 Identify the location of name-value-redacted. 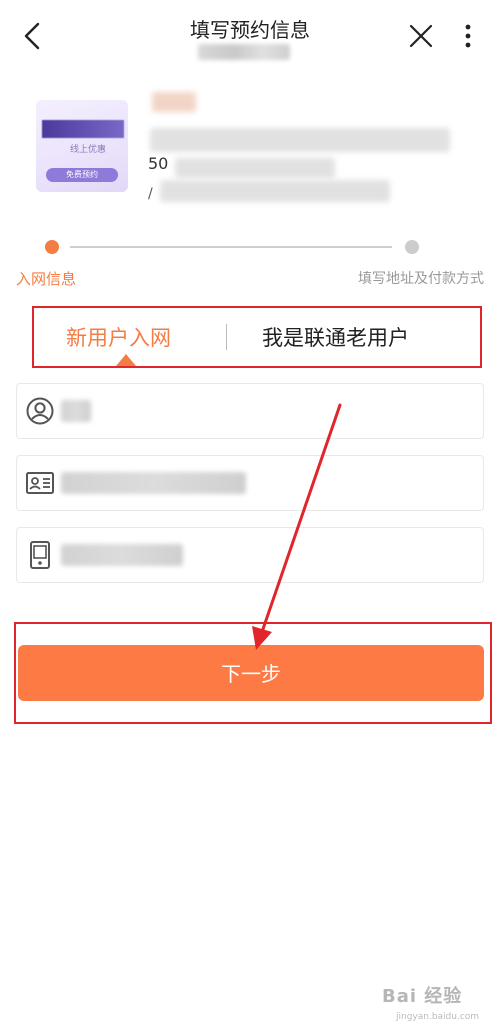
(76, 411).